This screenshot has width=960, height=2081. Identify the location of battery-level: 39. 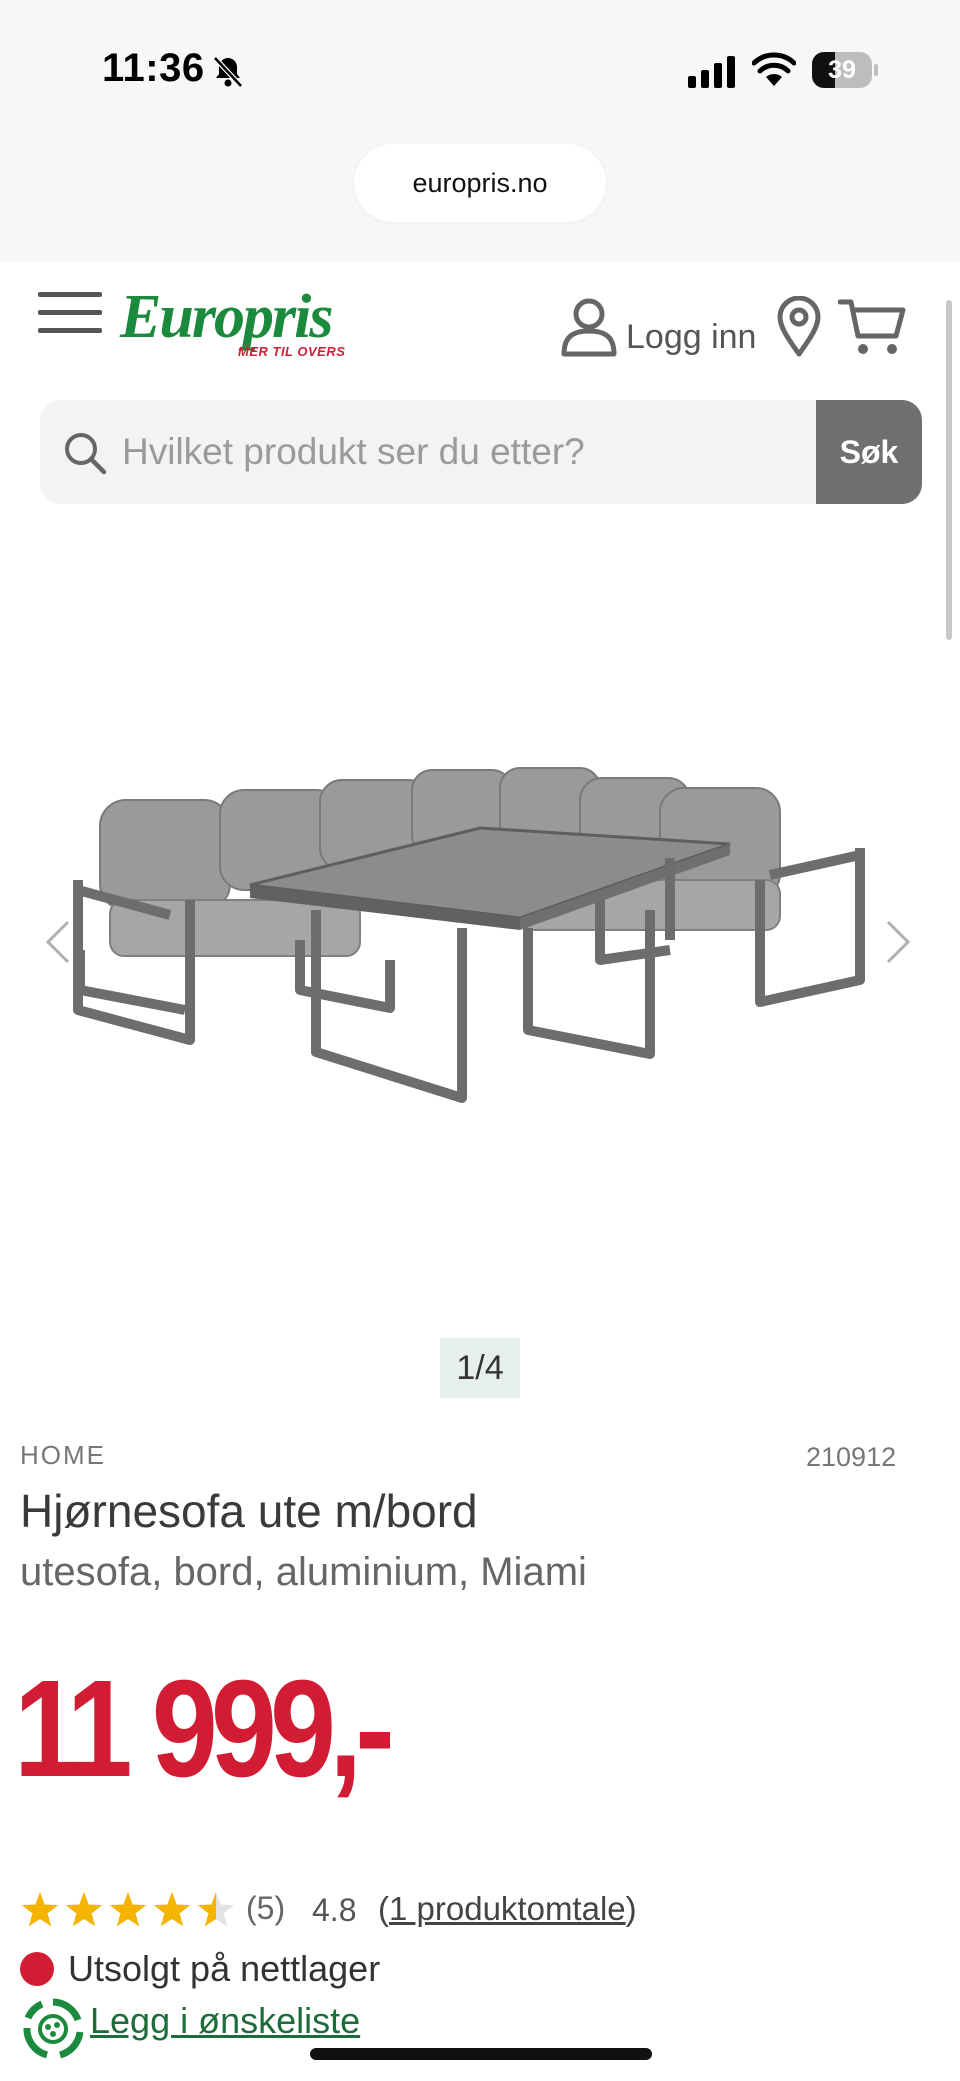
(842, 70).